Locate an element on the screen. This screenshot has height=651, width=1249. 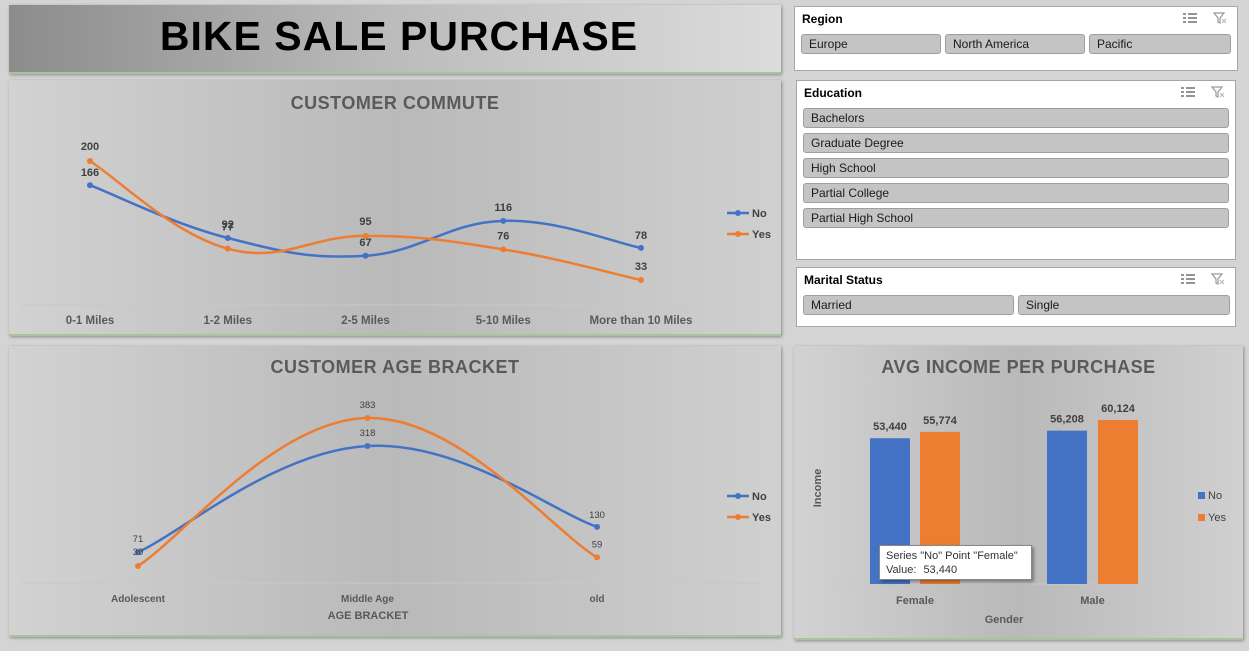
marital-slicer-title: Marital Status is located at coordinates (843, 280).